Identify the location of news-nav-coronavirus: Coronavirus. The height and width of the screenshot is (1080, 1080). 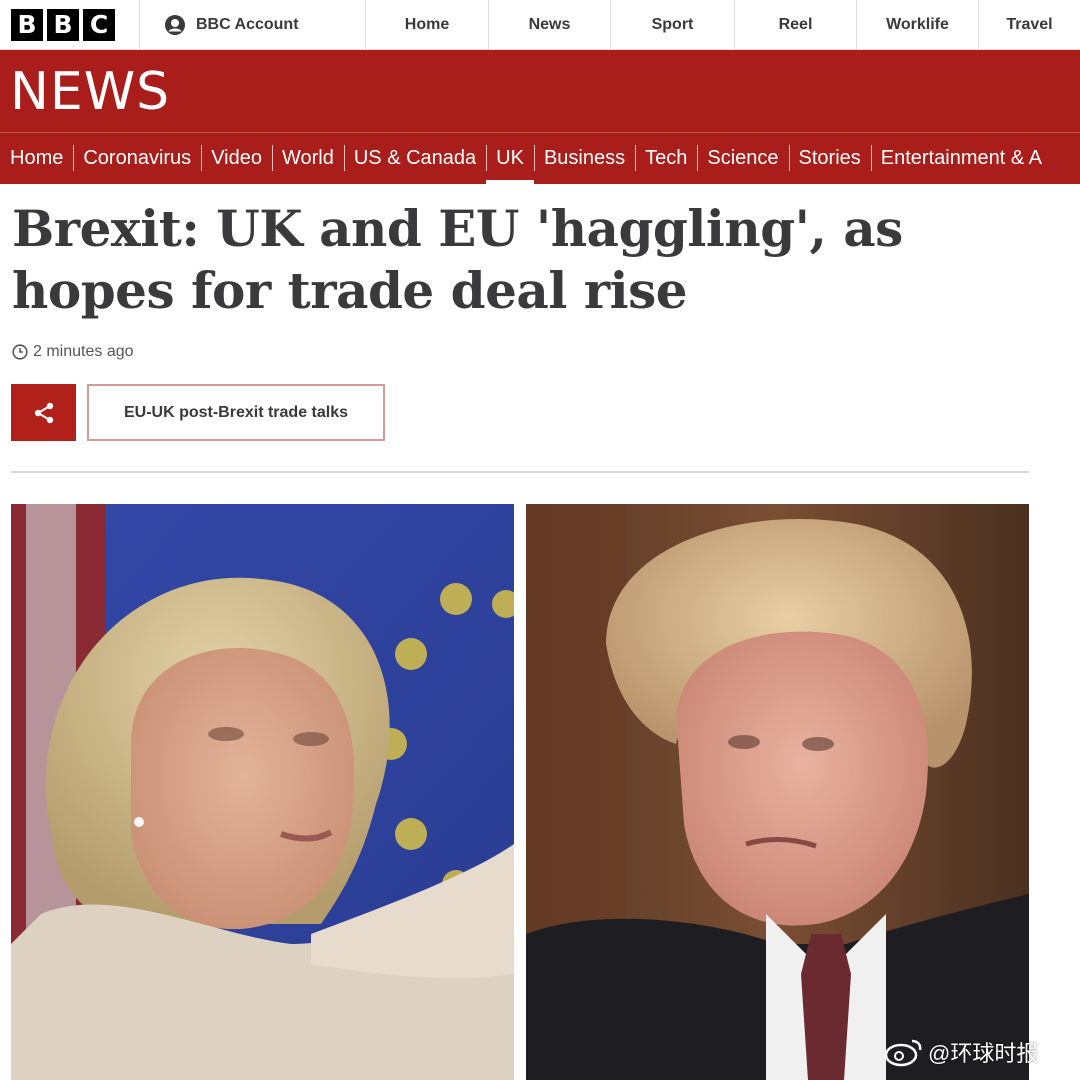
(137, 158).